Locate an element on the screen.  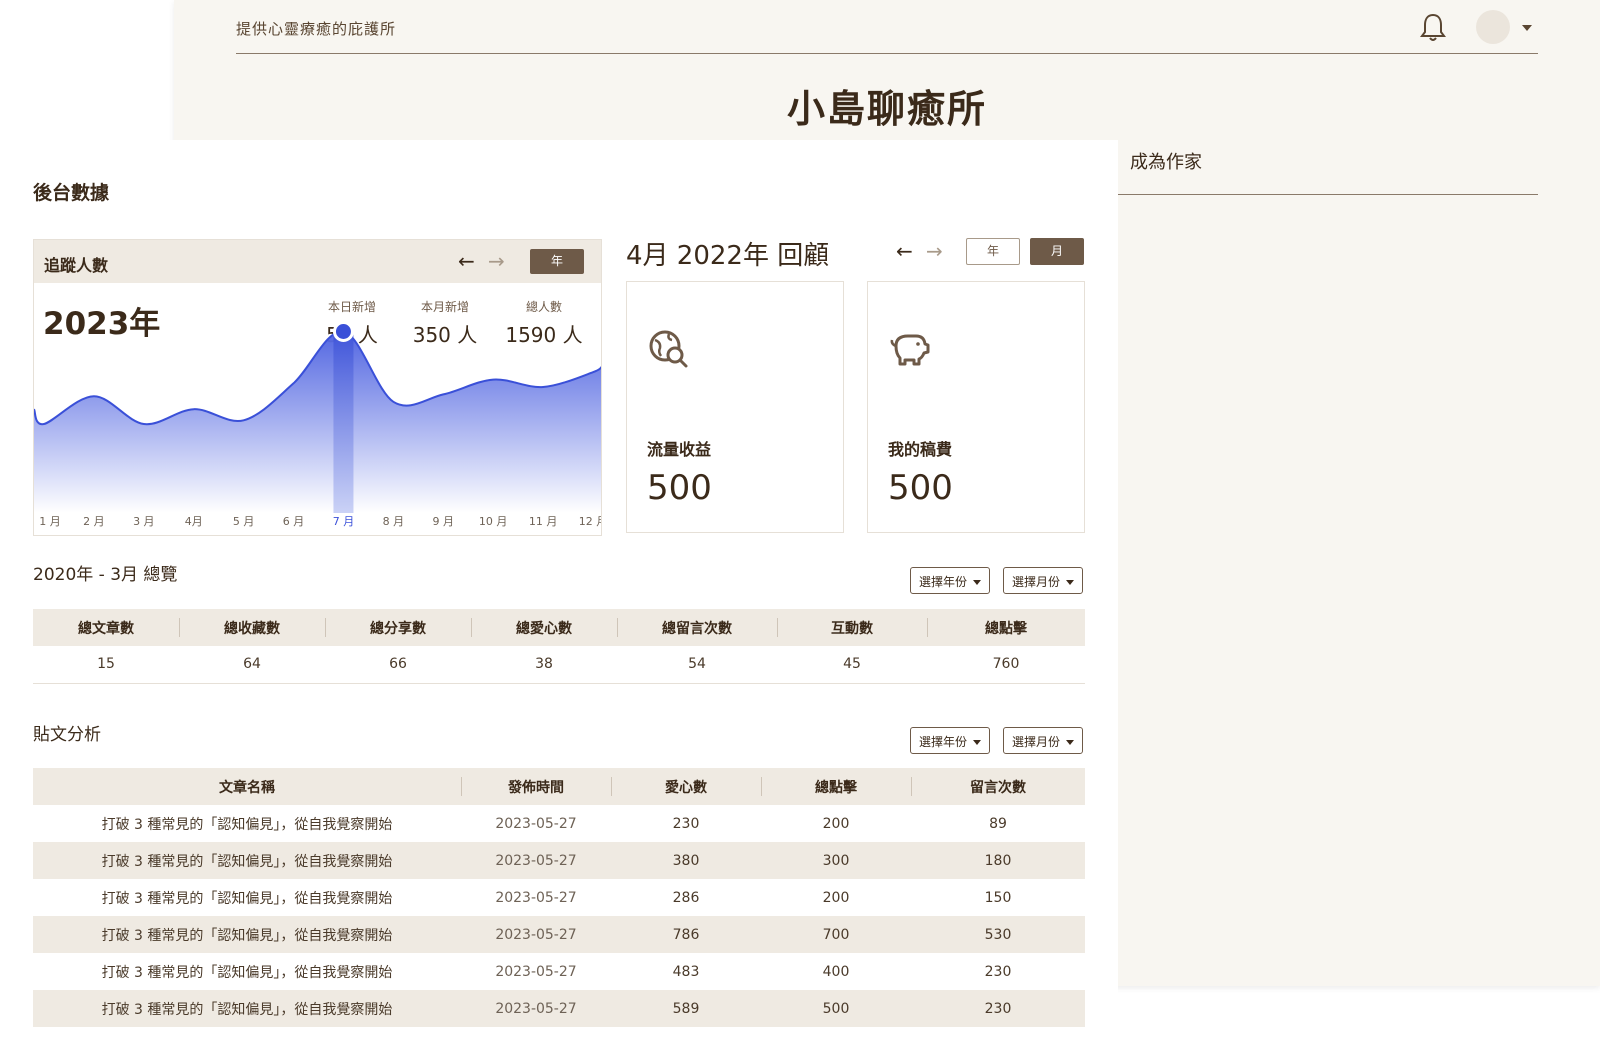
clicks-cell: 500 is located at coordinates (836, 1008).